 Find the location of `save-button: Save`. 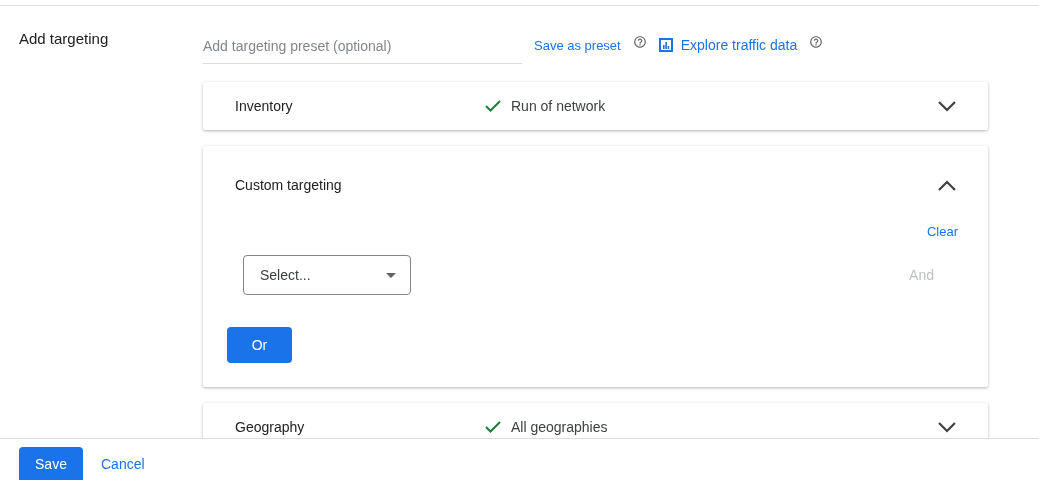

save-button: Save is located at coordinates (51, 463).